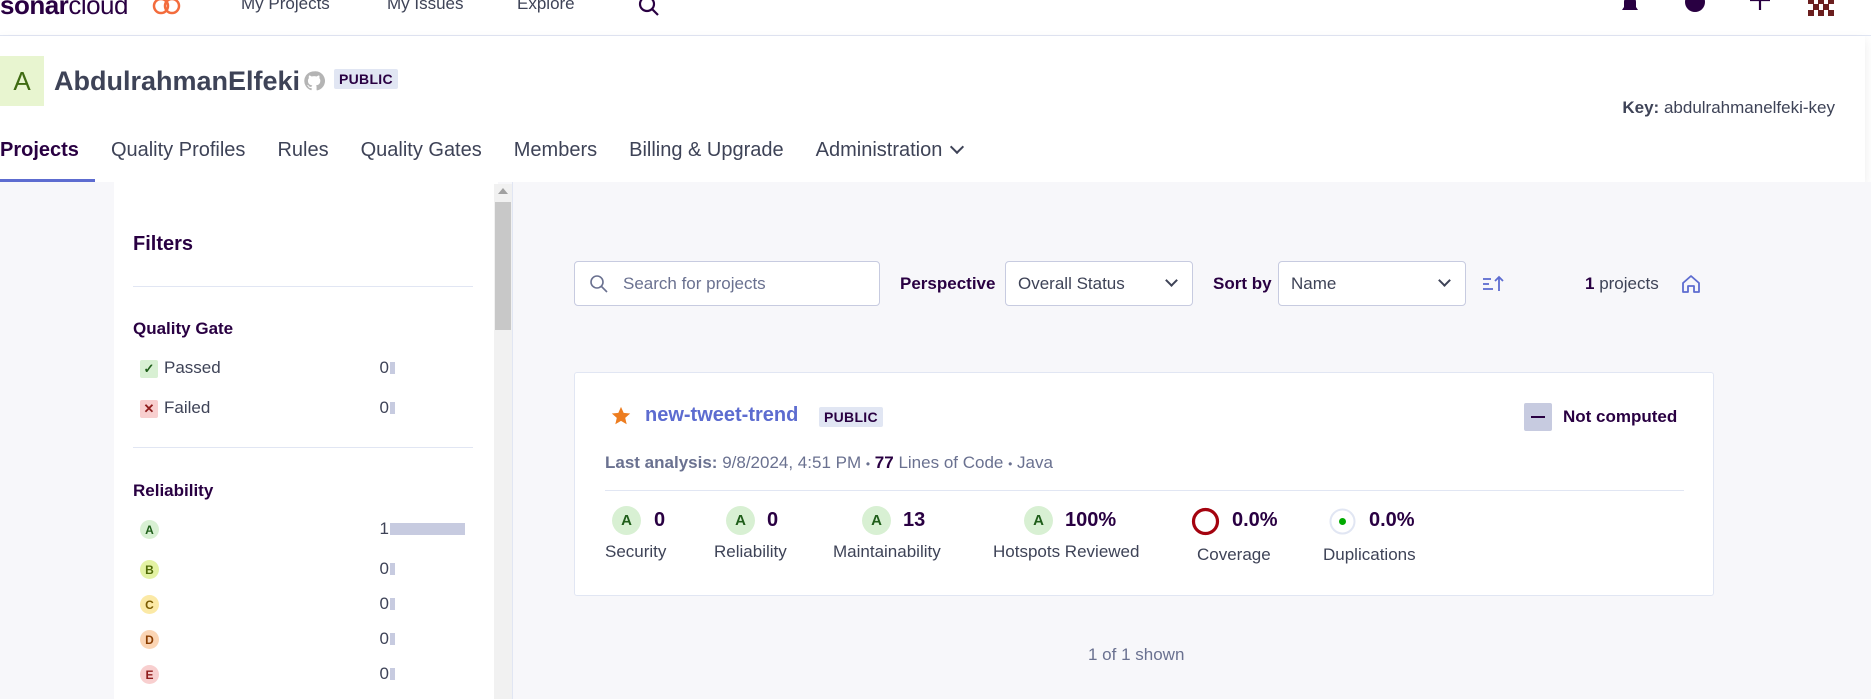 The image size is (1871, 699). I want to click on org-key: Key: abdulrahmanelfeki-key, so click(1728, 108).